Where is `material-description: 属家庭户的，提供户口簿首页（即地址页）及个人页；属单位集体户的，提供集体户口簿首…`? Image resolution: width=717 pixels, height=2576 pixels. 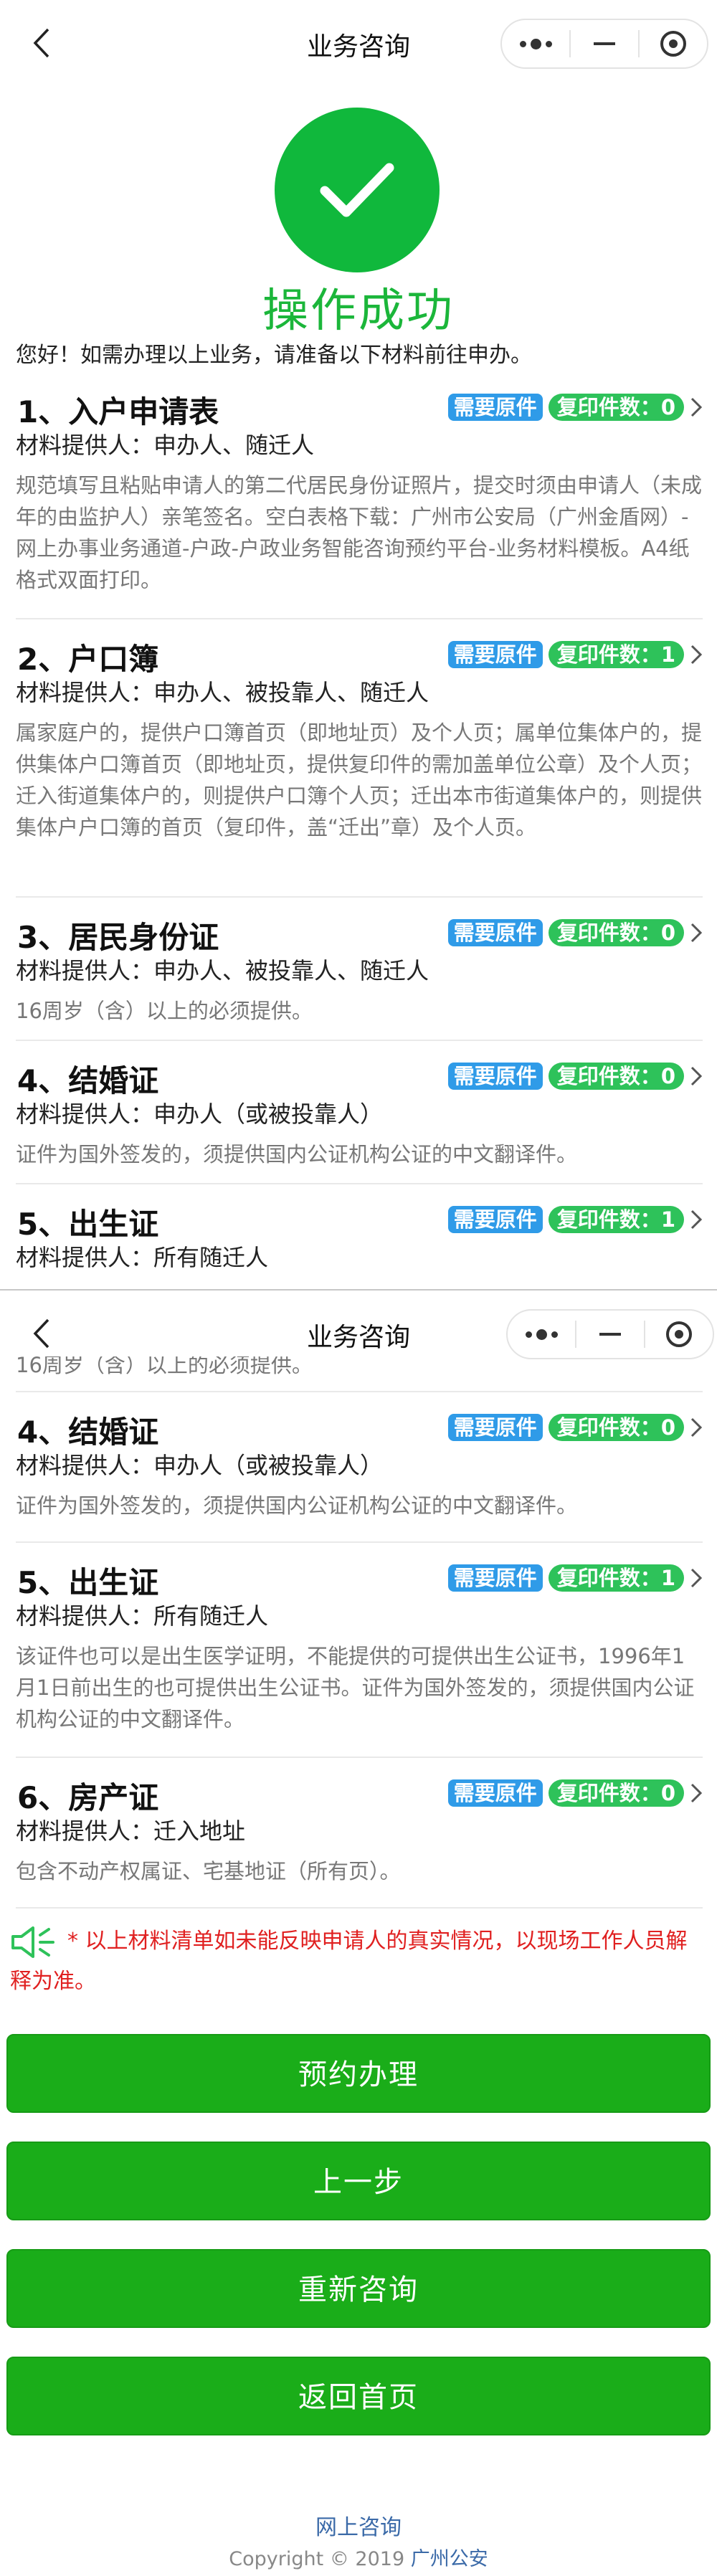 material-description: 属家庭户的，提供户口簿首页（即地址页）及个人页；属单位集体户的，提供集体户口簿首… is located at coordinates (359, 781).